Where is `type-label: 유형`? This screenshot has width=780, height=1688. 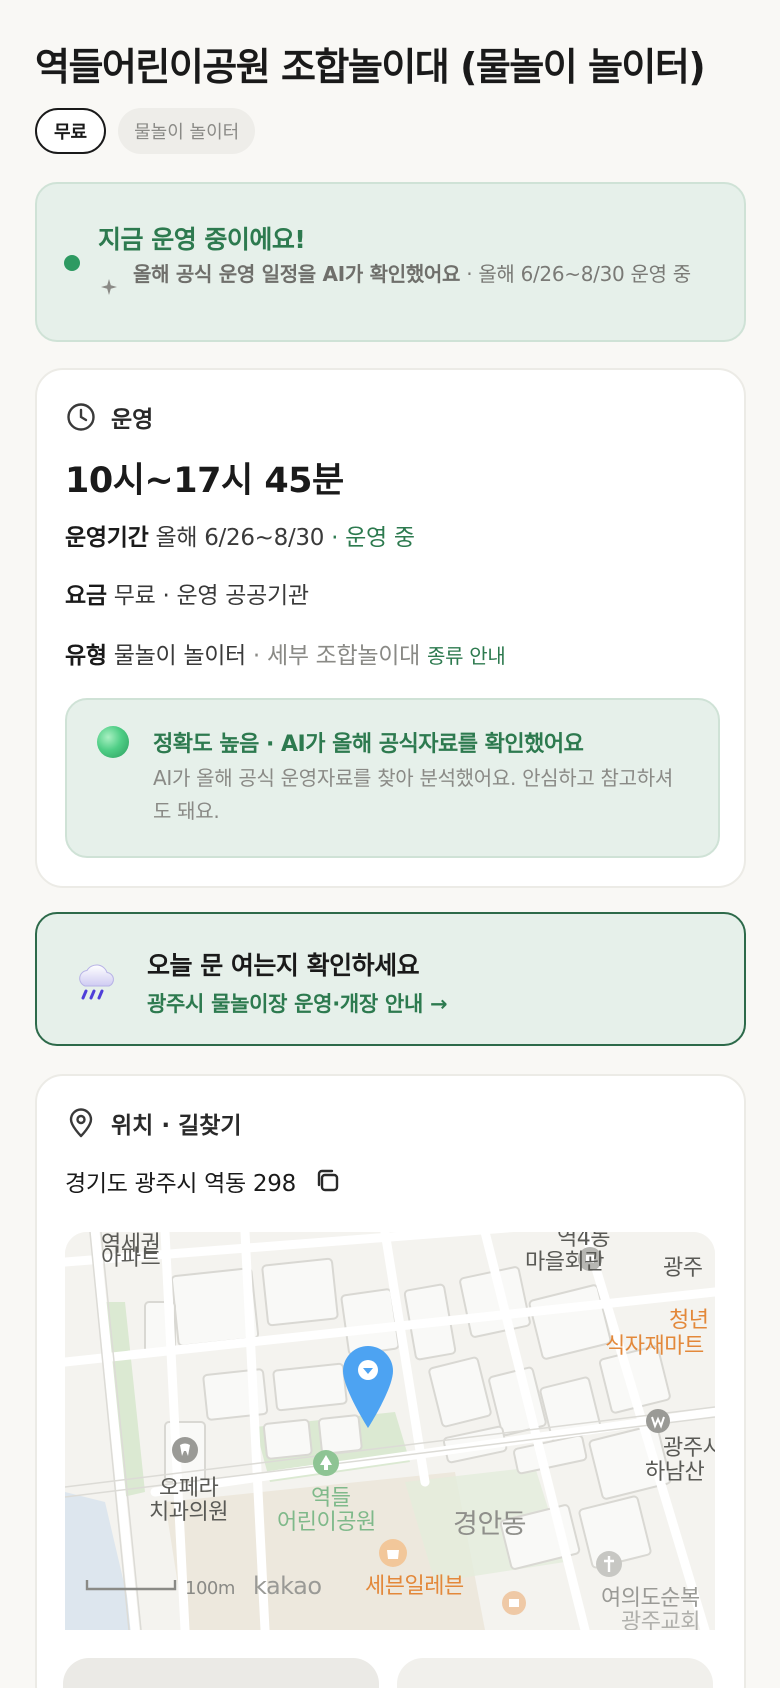
type-label: 유형 is located at coordinates (86, 656).